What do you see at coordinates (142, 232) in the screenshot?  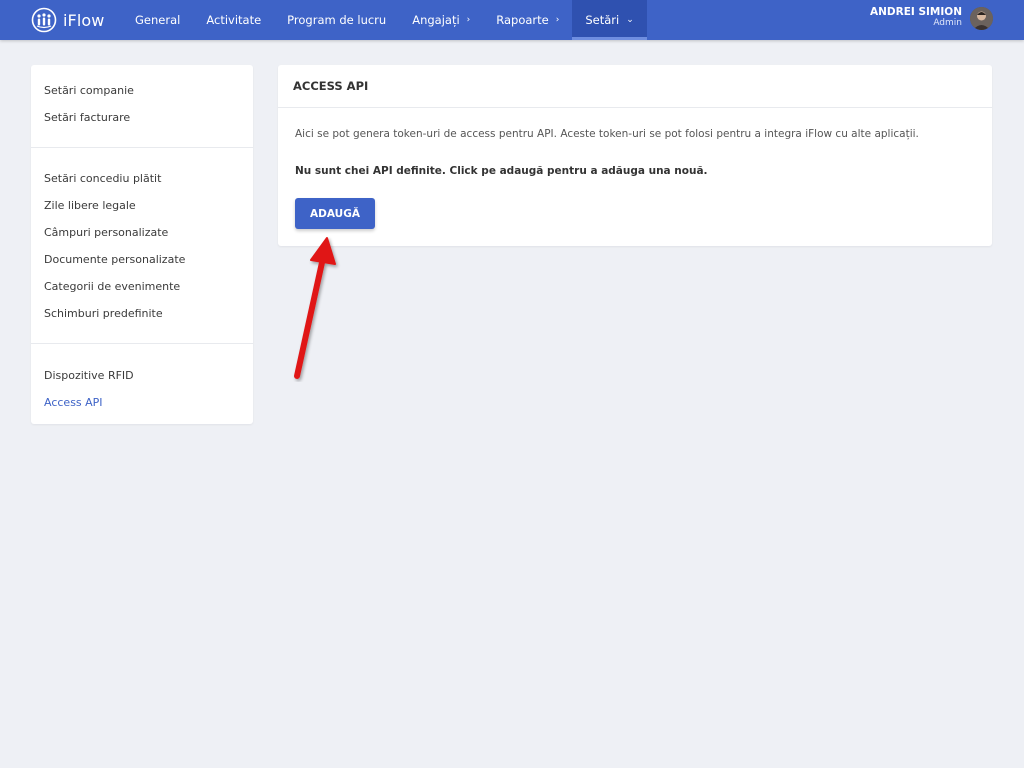 I see `sidebar-item-campuri-personalizate: Câmpuri personalizate` at bounding box center [142, 232].